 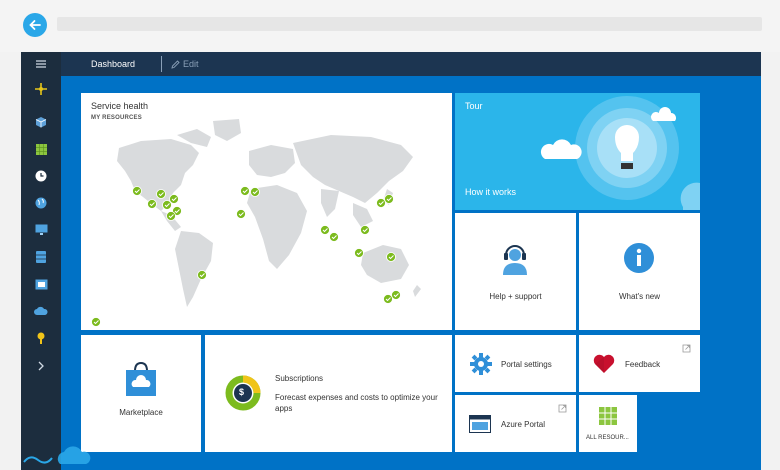 What do you see at coordinates (299, 378) in the screenshot?
I see `subscriptions-title: Subscriptions` at bounding box center [299, 378].